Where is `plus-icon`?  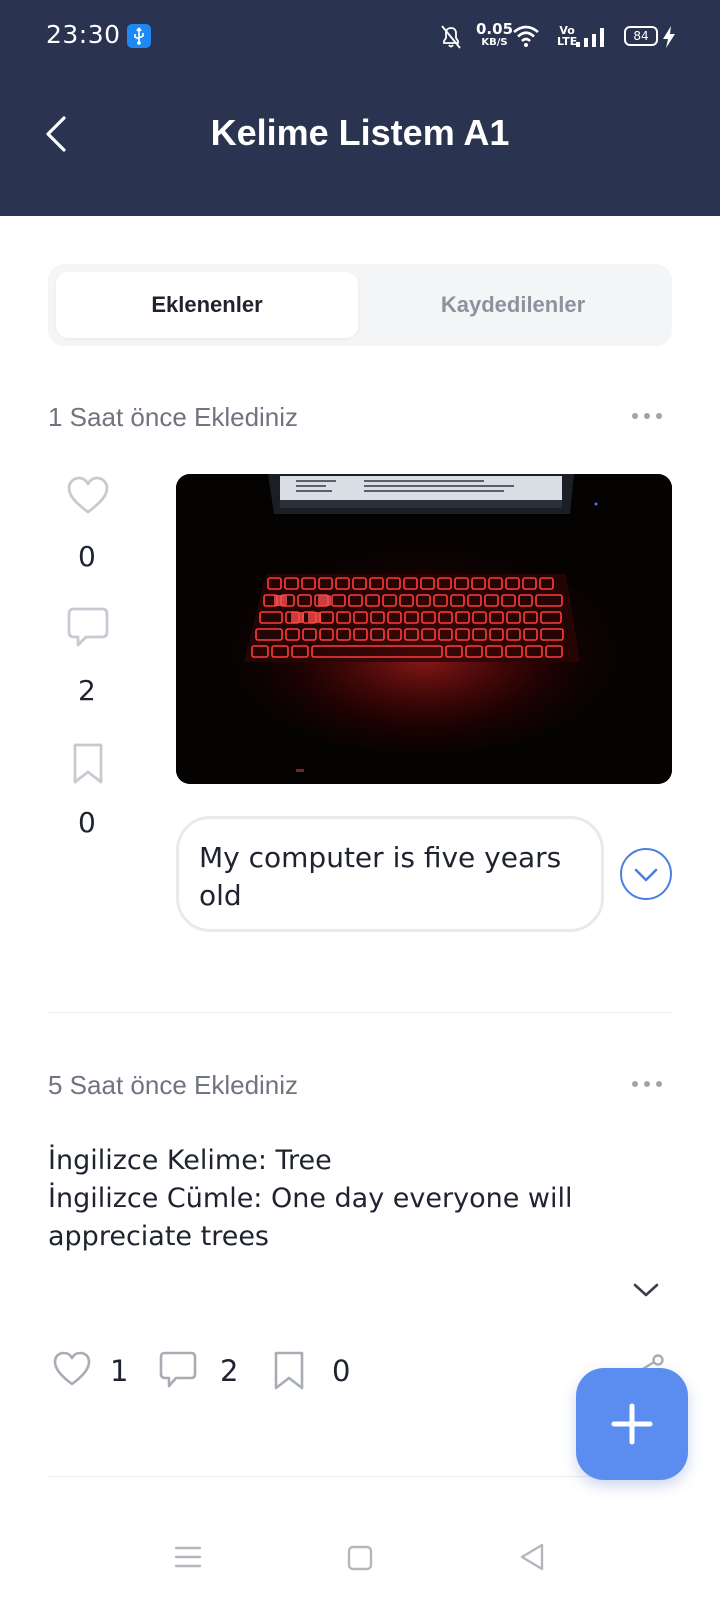
plus-icon is located at coordinates (632, 1424).